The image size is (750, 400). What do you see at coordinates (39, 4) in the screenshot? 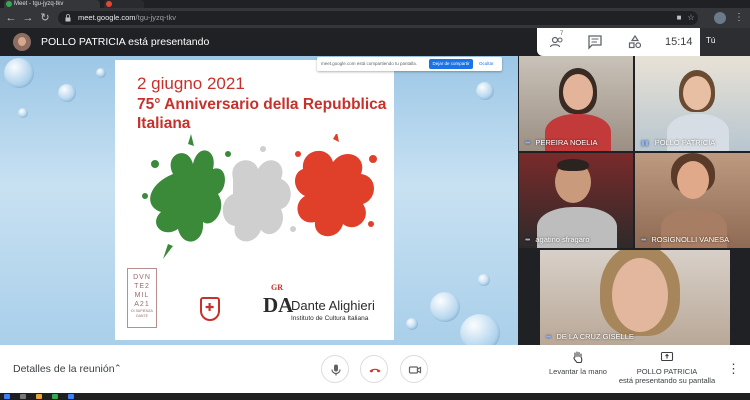
I see `browser-tab-title: Meet - tgu-jyzq-tkv` at bounding box center [39, 4].